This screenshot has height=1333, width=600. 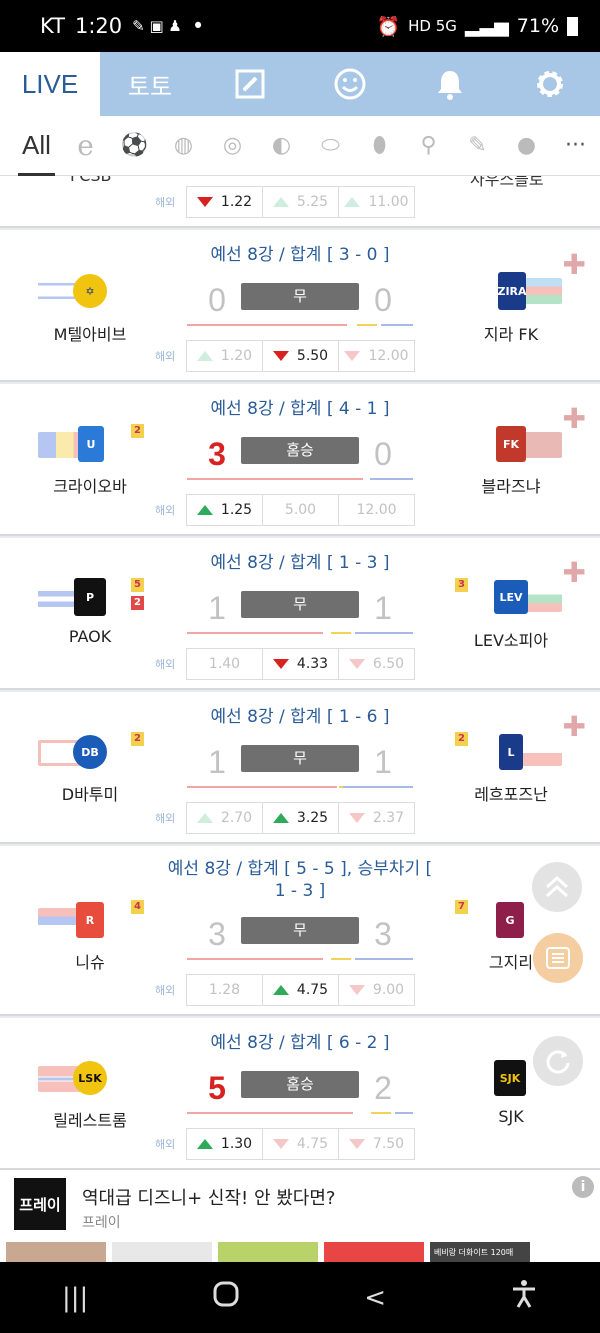 What do you see at coordinates (217, 300) in the screenshot?
I see `home-score: 0` at bounding box center [217, 300].